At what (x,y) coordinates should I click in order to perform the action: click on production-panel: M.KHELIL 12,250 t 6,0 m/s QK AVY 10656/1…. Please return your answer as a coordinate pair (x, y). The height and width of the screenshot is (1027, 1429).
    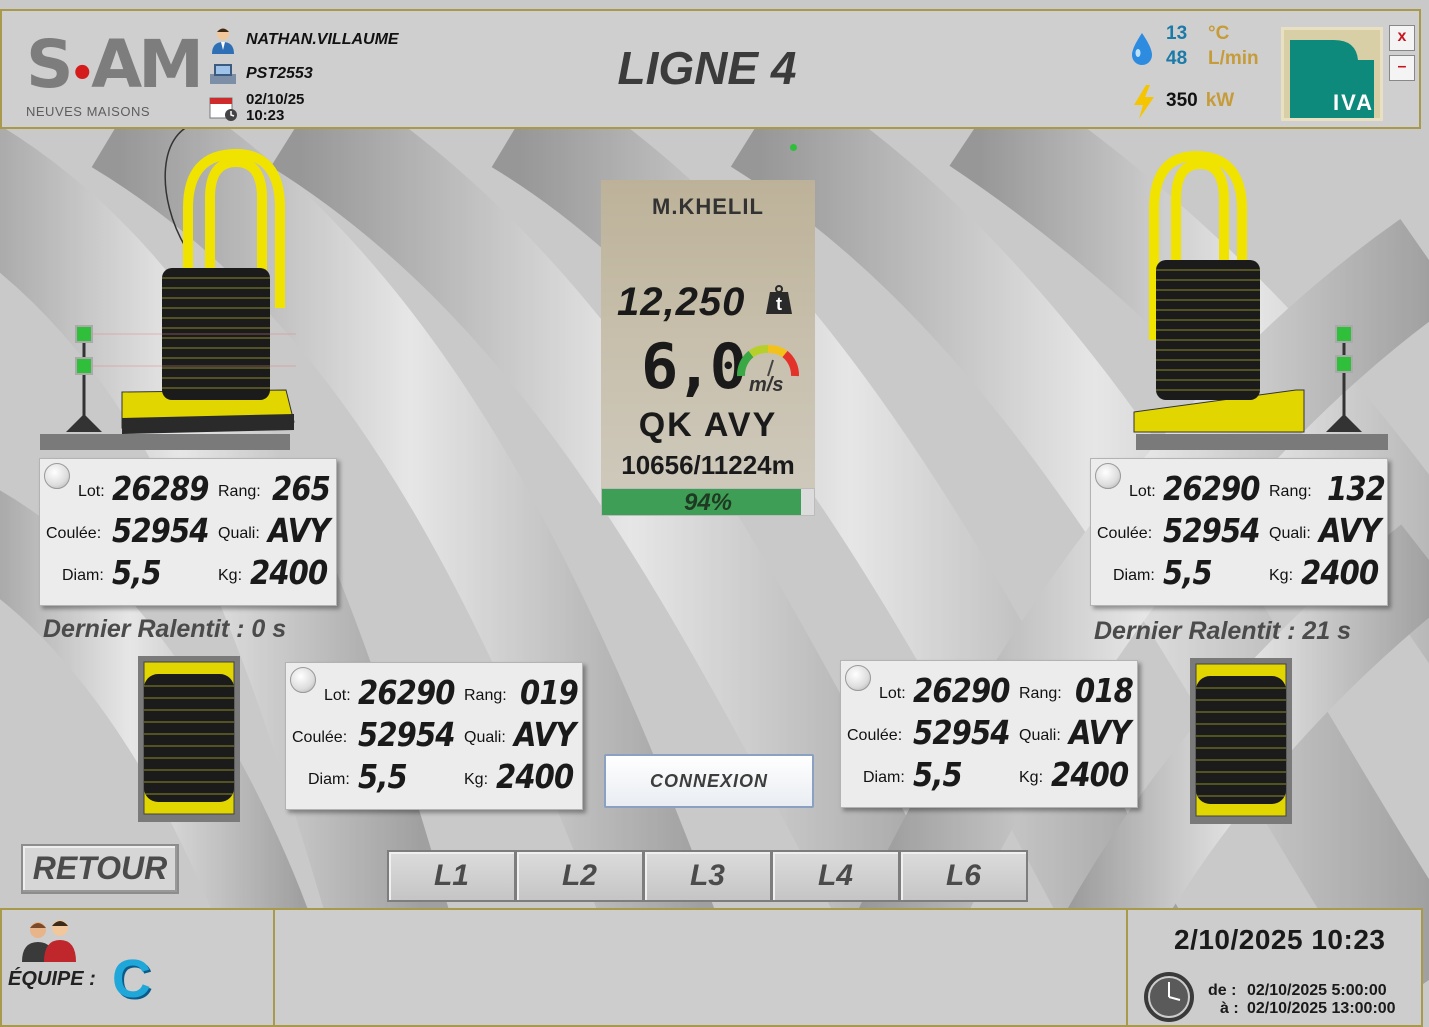
    Looking at the image, I should click on (708, 348).